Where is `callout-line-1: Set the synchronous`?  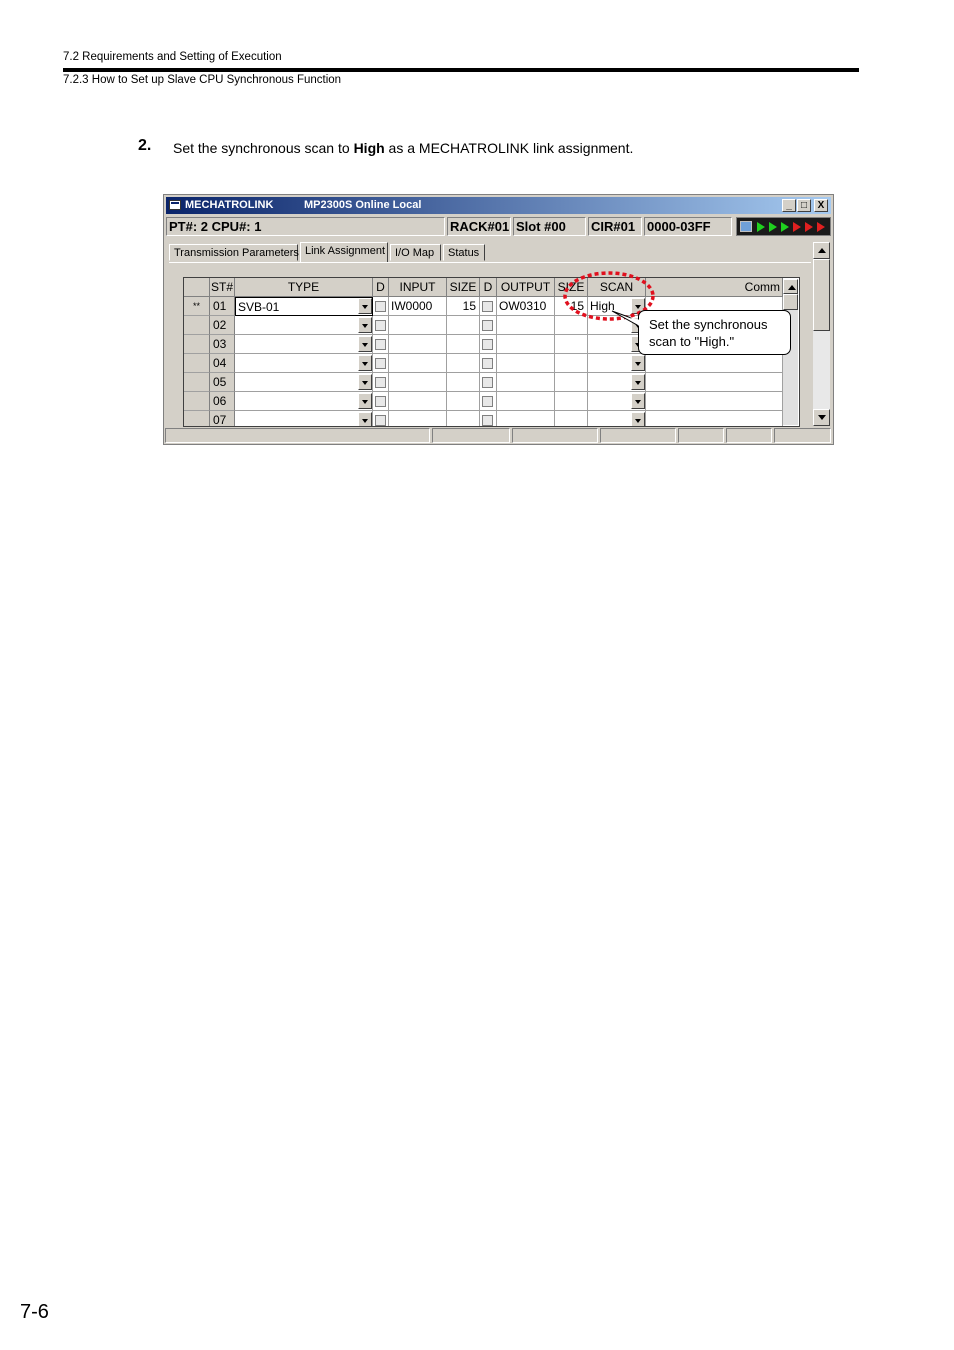
callout-line-1: Set the synchronous is located at coordinates (708, 324).